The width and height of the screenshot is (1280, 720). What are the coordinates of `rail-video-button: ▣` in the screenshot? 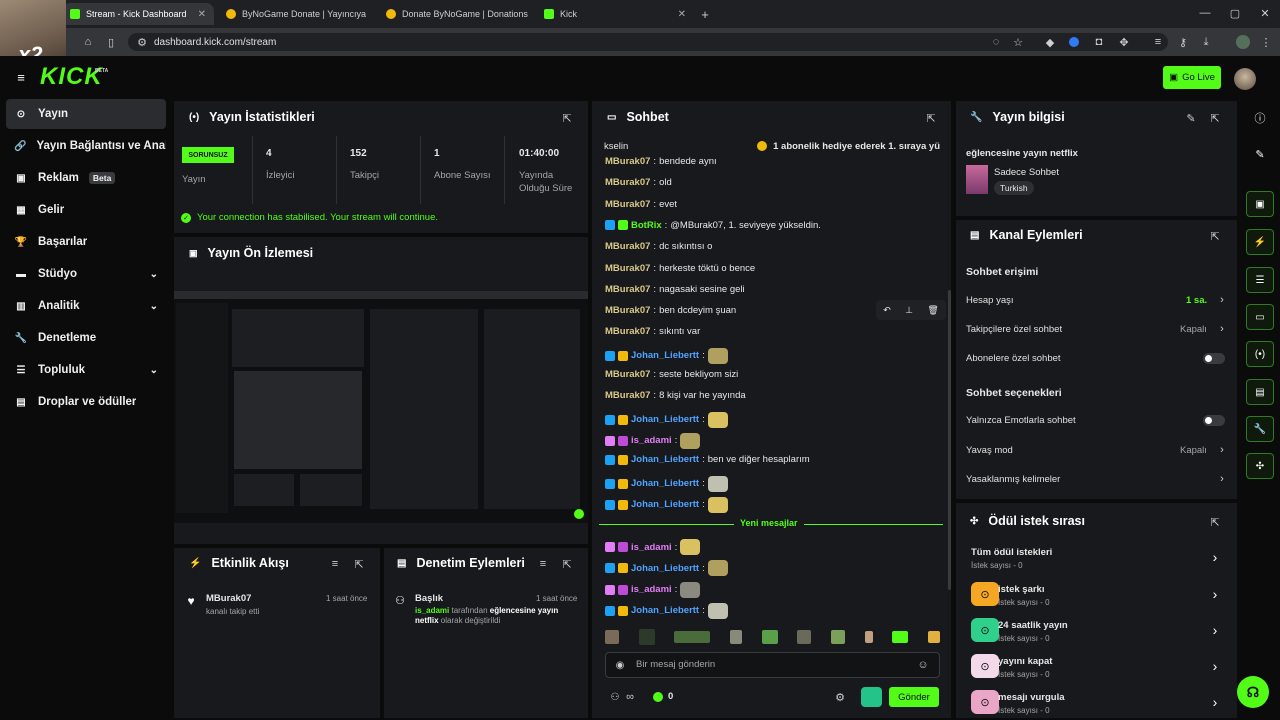 It's located at (1260, 204).